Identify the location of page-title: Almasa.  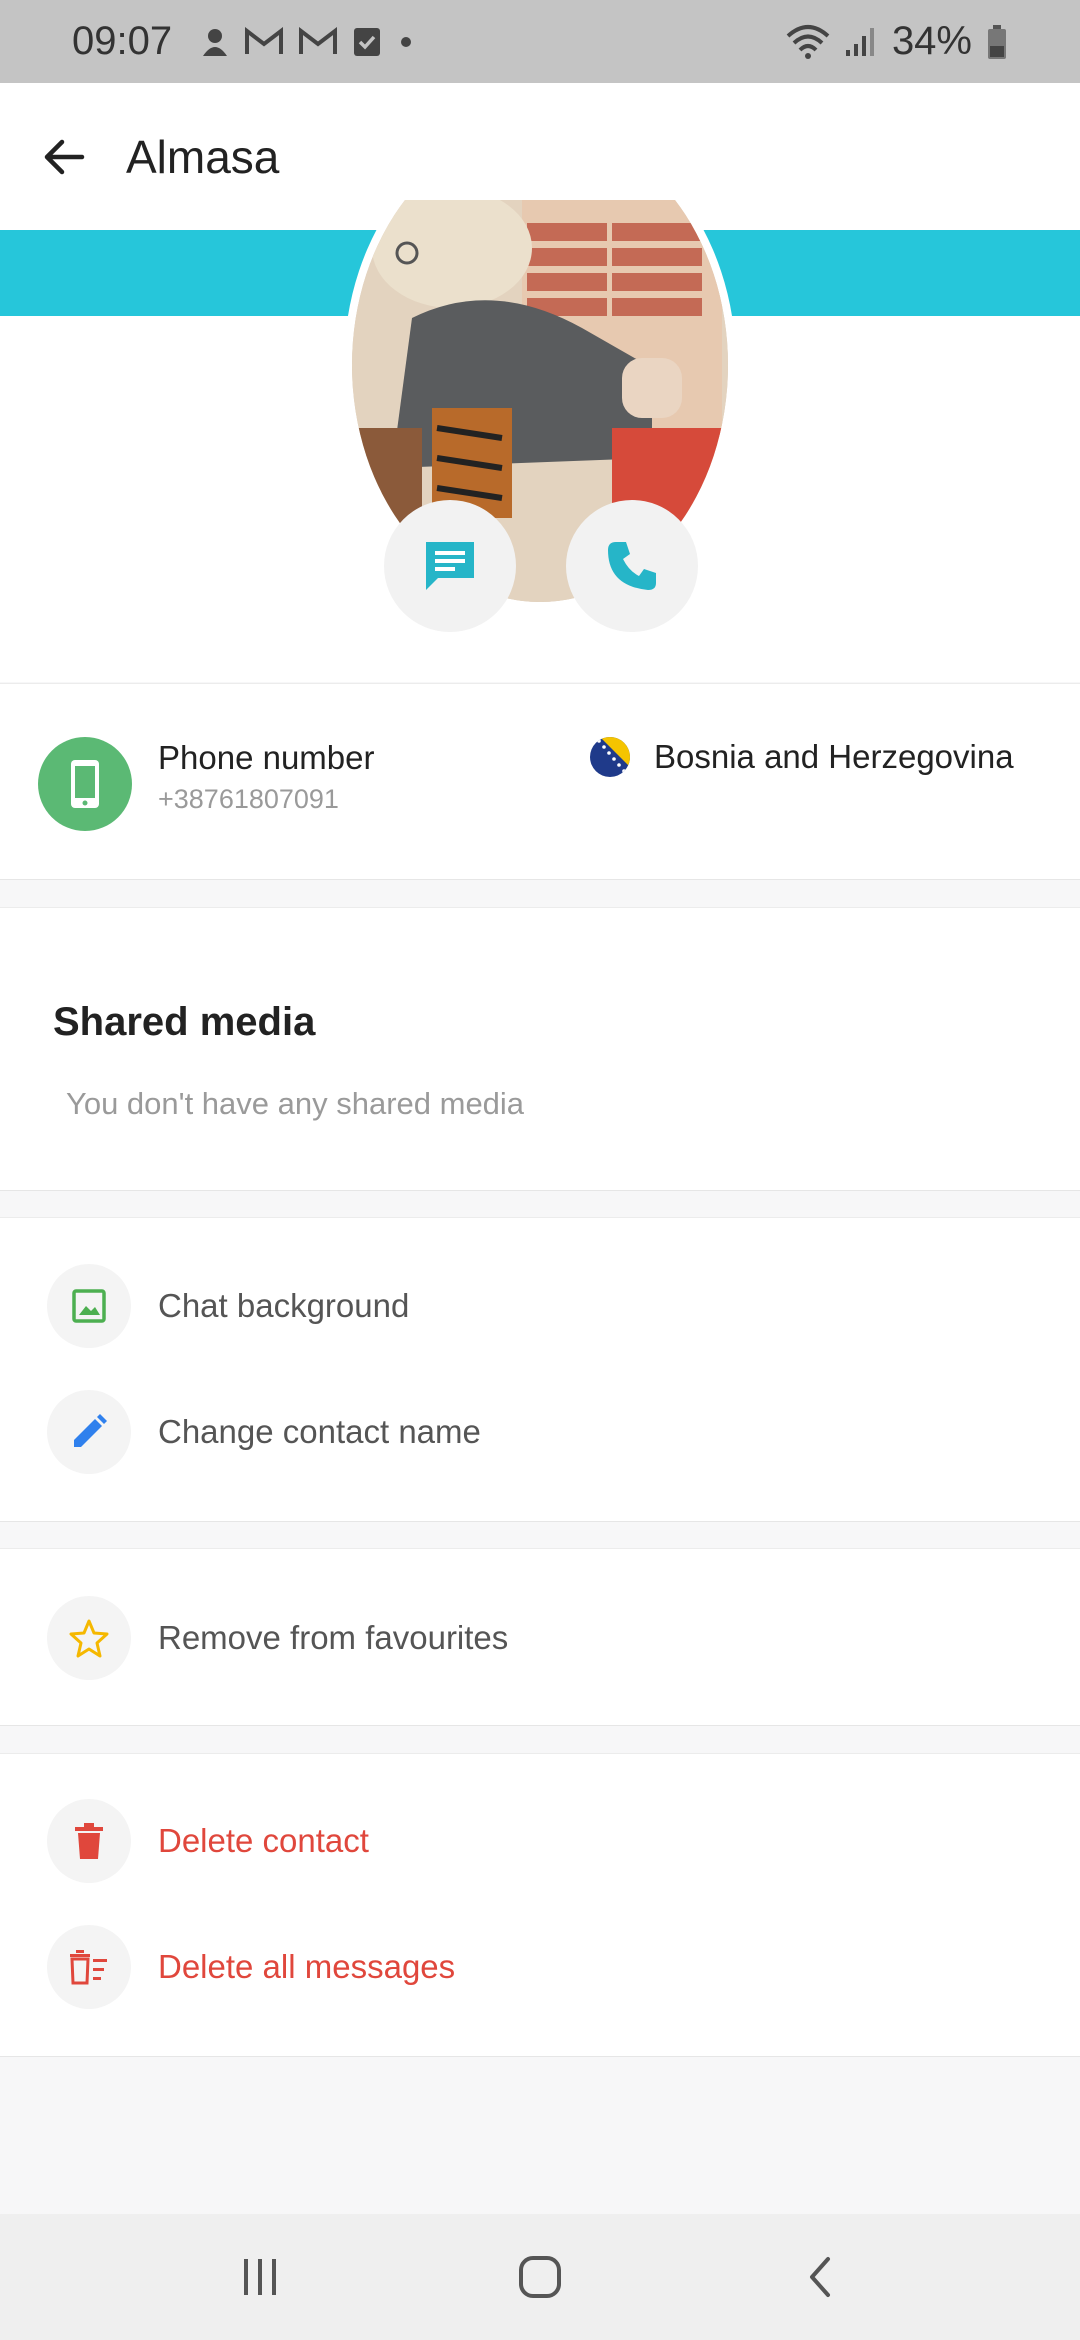
(203, 156).